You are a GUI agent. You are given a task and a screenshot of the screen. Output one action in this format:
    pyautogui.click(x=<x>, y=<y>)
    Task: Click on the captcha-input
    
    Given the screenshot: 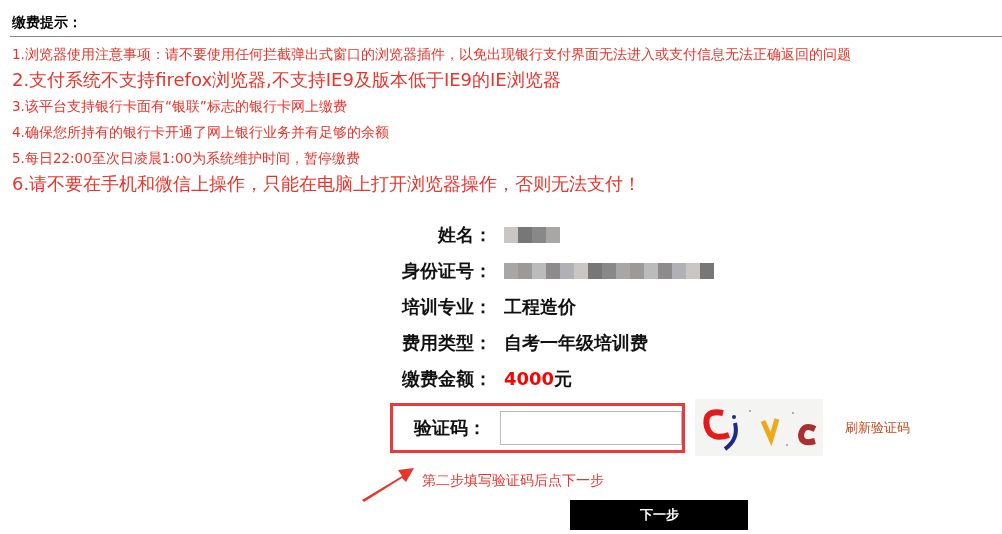 What is the action you would take?
    pyautogui.click(x=591, y=427)
    